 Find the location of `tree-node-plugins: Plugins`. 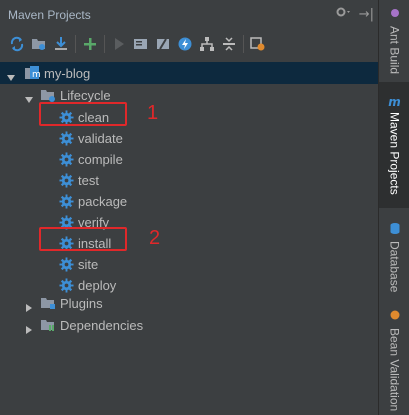

tree-node-plugins: Plugins is located at coordinates (189, 303).